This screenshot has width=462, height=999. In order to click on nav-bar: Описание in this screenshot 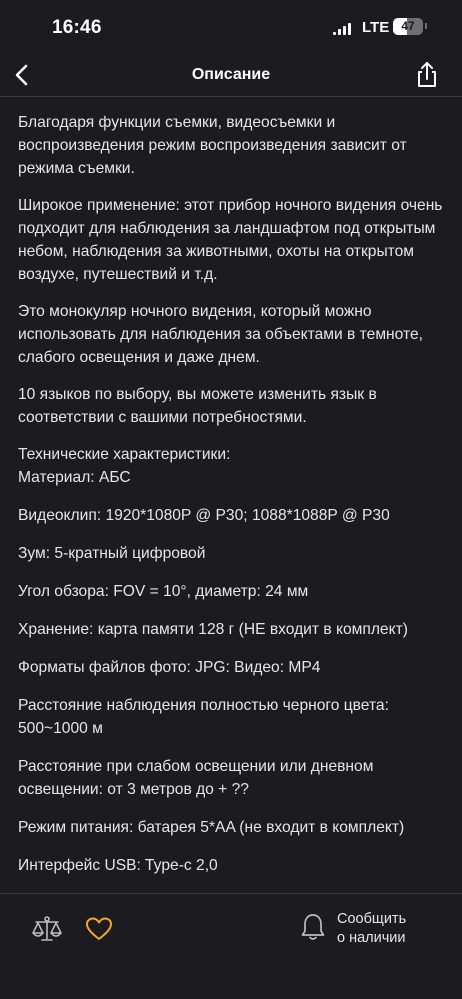, I will do `click(231, 75)`.